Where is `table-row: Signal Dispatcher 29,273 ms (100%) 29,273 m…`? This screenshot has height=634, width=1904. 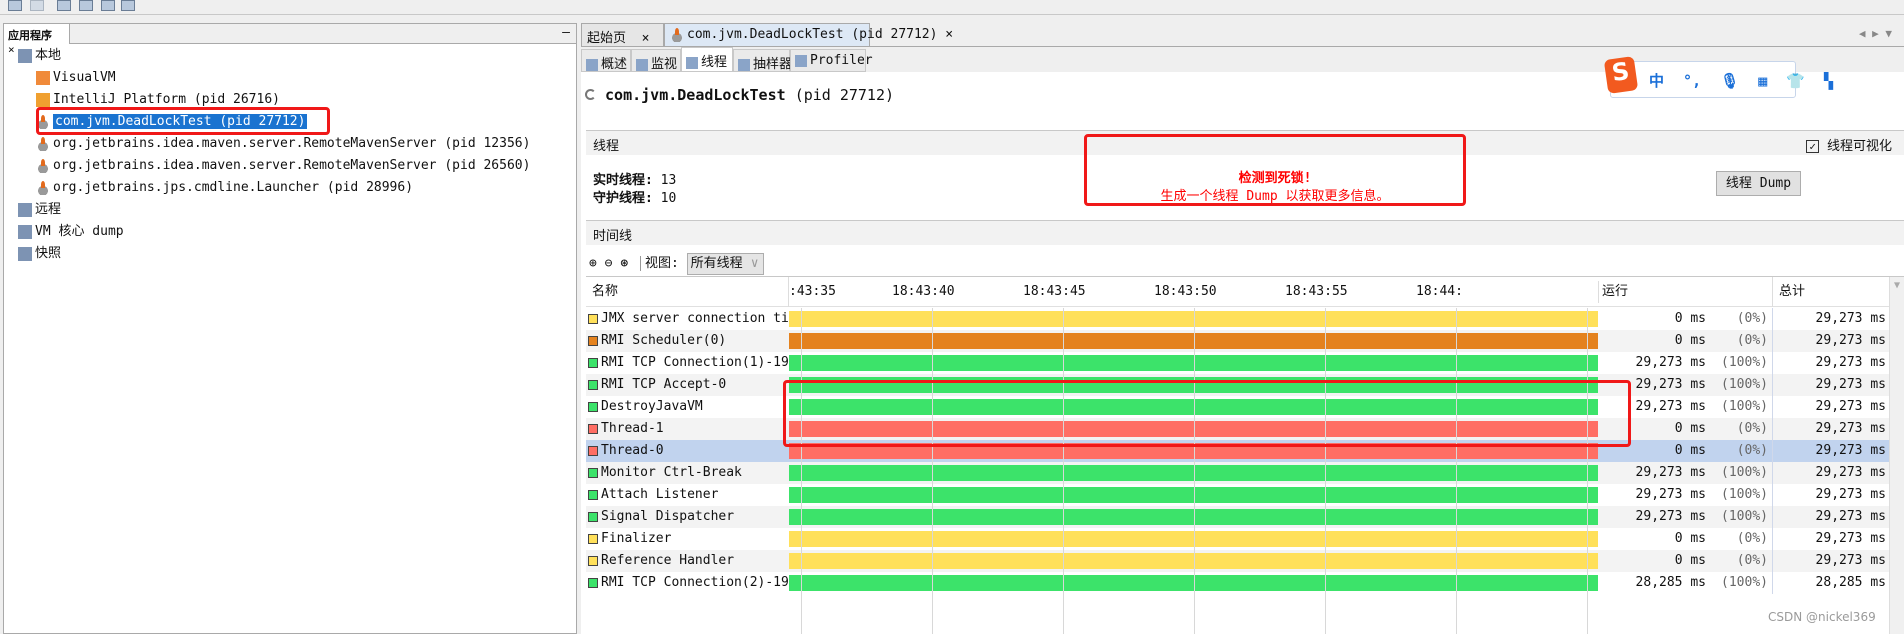 table-row: Signal Dispatcher 29,273 ms (100%) 29,273 m… is located at coordinates (1237, 517).